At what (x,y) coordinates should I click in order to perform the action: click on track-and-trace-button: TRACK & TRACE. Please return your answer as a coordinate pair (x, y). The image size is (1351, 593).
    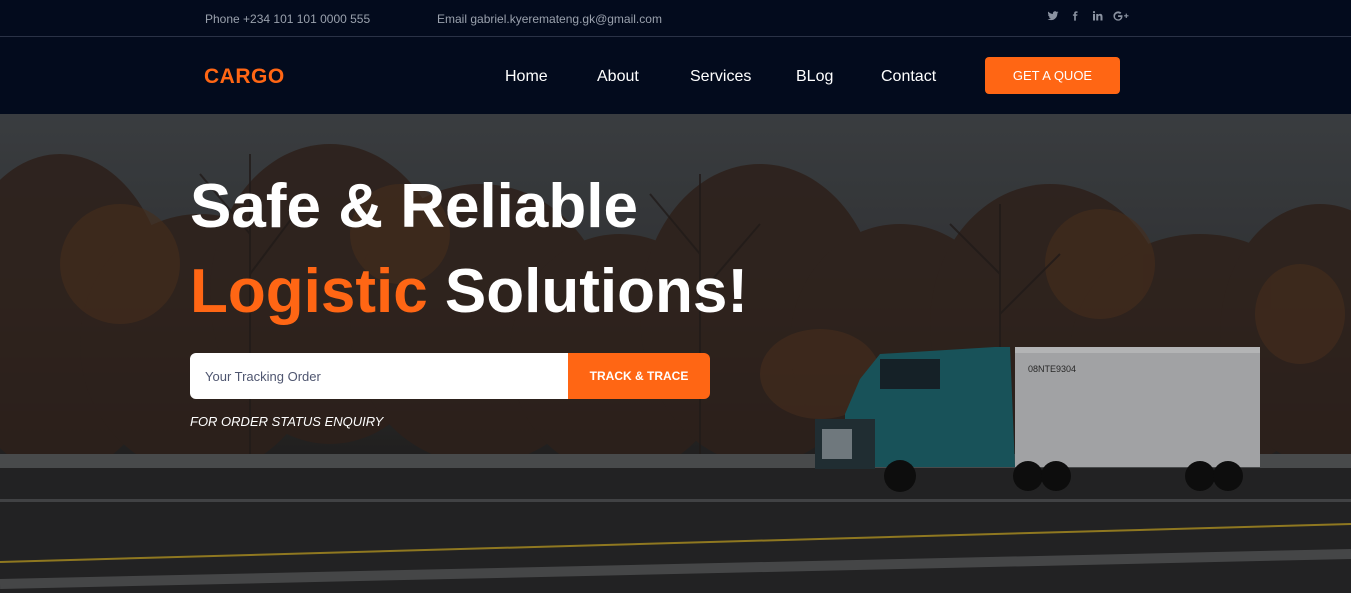
    Looking at the image, I should click on (639, 376).